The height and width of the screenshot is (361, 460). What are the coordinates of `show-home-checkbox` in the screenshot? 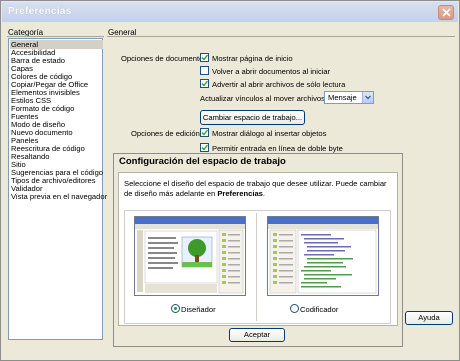 It's located at (204, 57).